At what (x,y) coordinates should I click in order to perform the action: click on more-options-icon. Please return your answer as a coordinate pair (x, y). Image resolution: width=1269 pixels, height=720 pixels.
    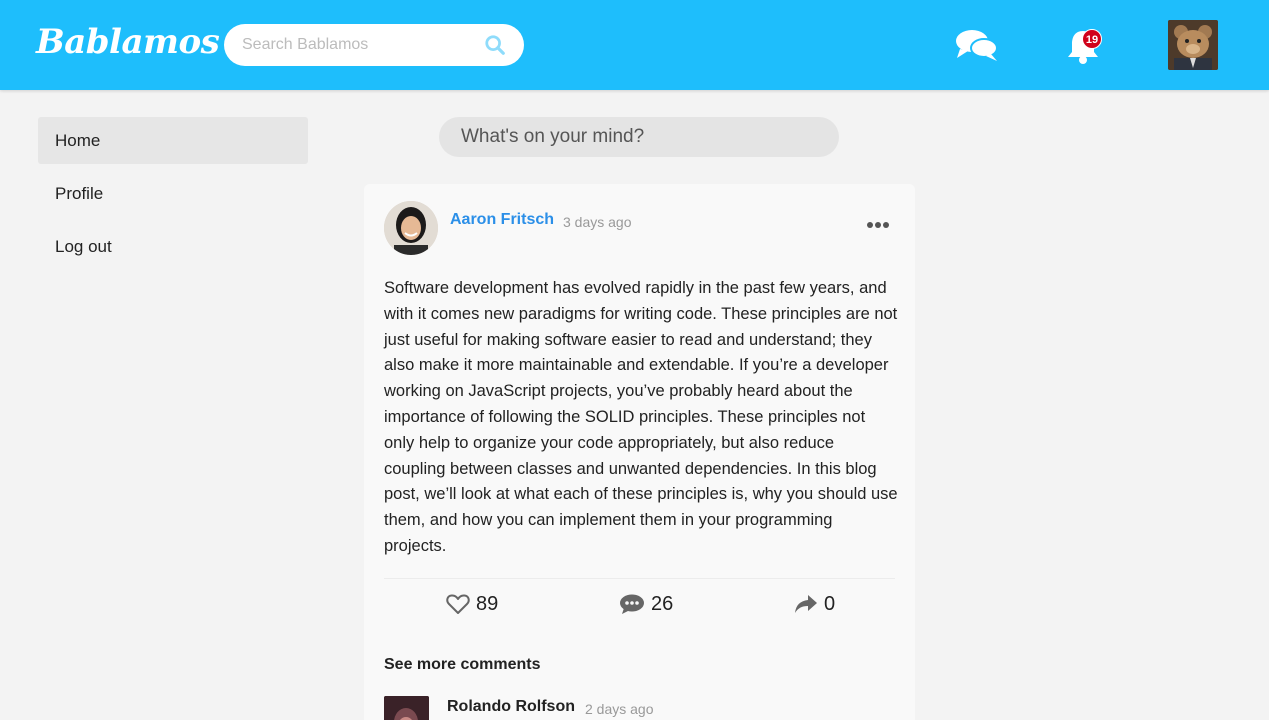
    Looking at the image, I should click on (878, 225).